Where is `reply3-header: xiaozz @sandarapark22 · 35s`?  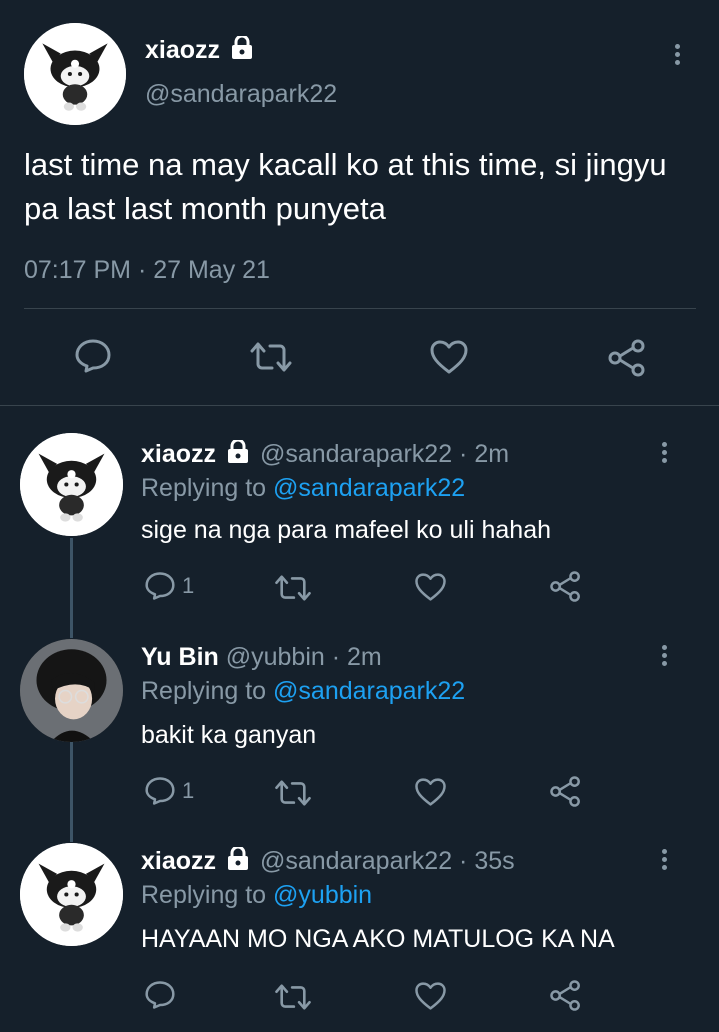
reply3-header: xiaozz @sandarapark22 · 35s is located at coordinates (328, 861).